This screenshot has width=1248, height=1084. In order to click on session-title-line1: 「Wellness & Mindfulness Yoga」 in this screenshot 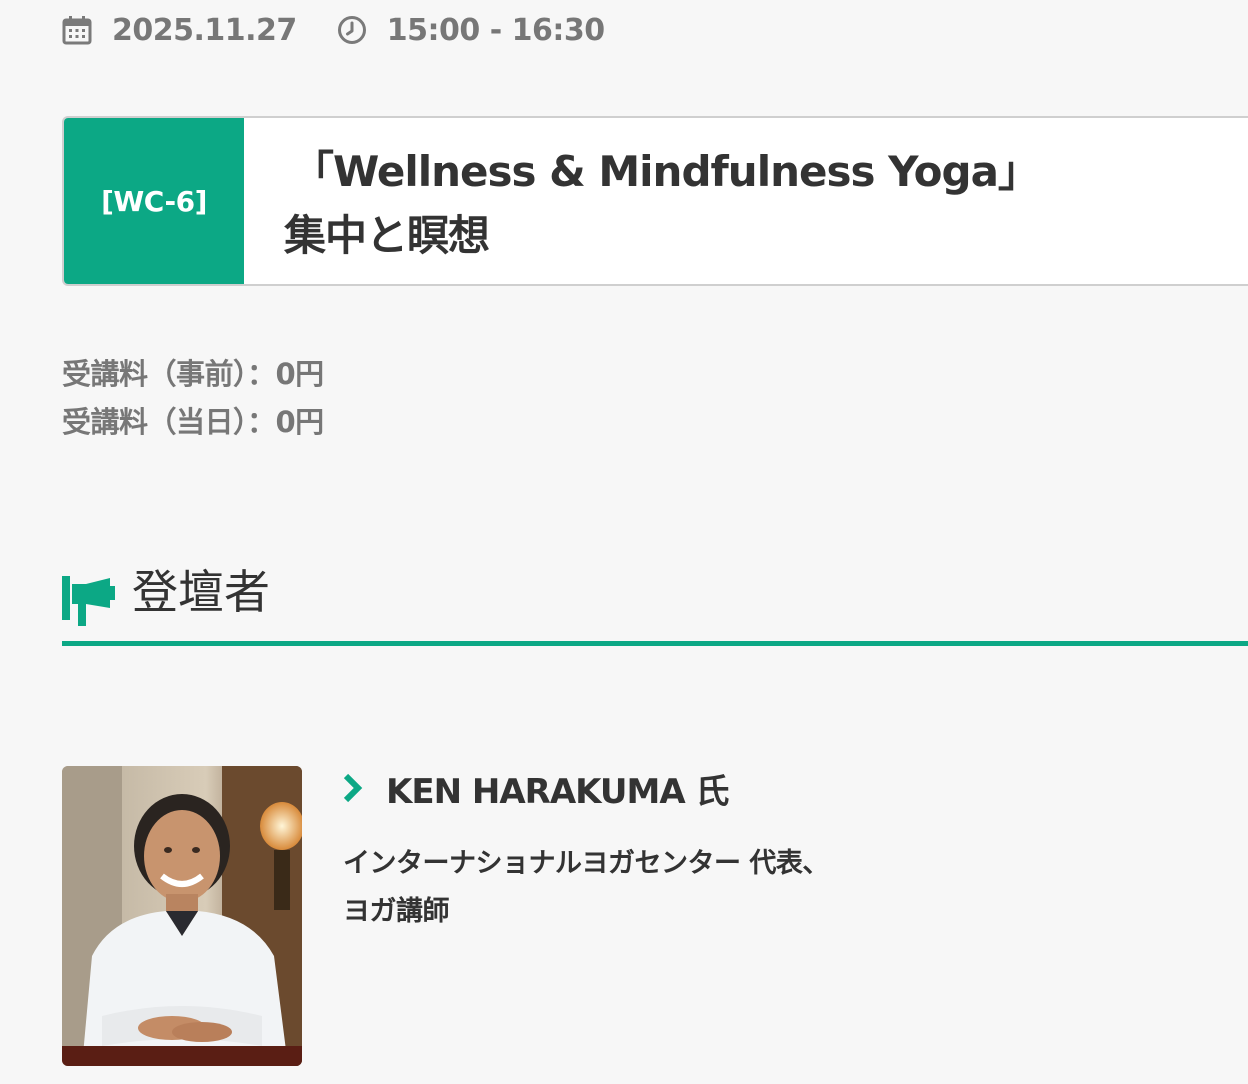, I will do `click(666, 171)`.